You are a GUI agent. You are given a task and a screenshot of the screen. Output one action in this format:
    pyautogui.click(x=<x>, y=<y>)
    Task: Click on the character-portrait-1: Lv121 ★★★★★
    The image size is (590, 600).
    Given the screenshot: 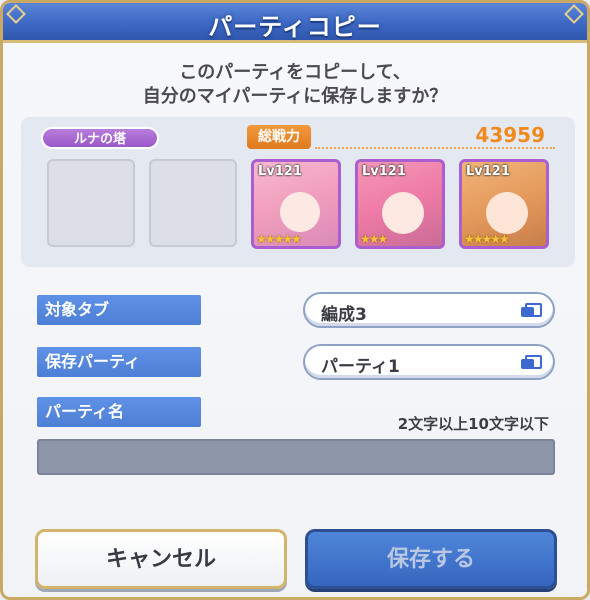 What is the action you would take?
    pyautogui.click(x=296, y=204)
    